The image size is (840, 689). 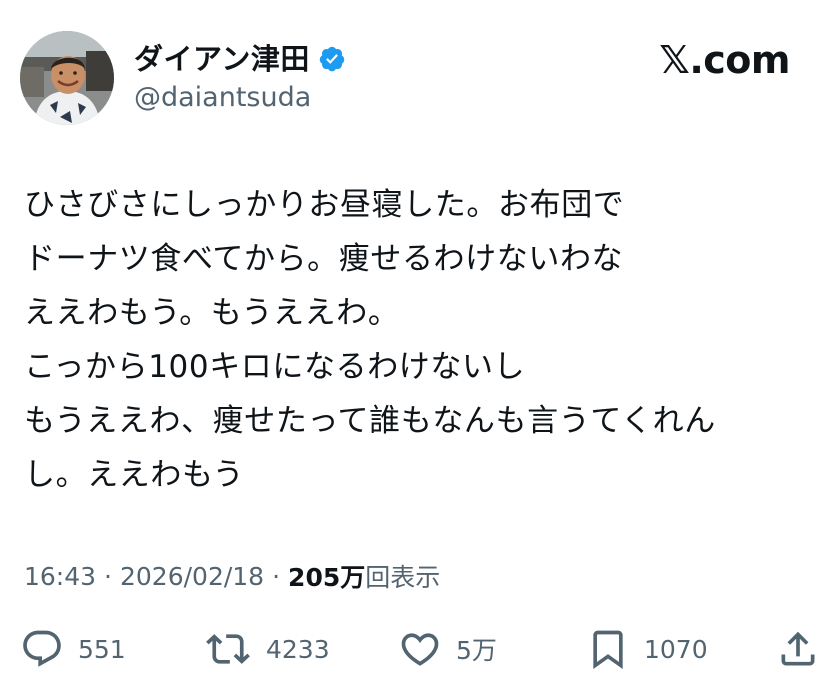 I want to click on tweet-line: もうええわ、痩せたって誰もなんも言うてくれん, so click(x=370, y=421).